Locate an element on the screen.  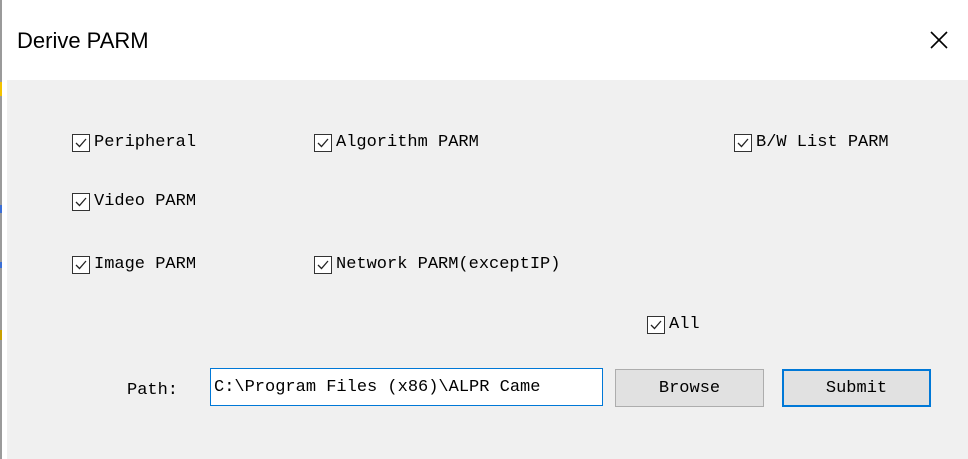
network-parm-label: Network PARM(exceptIP) is located at coordinates (448, 264).